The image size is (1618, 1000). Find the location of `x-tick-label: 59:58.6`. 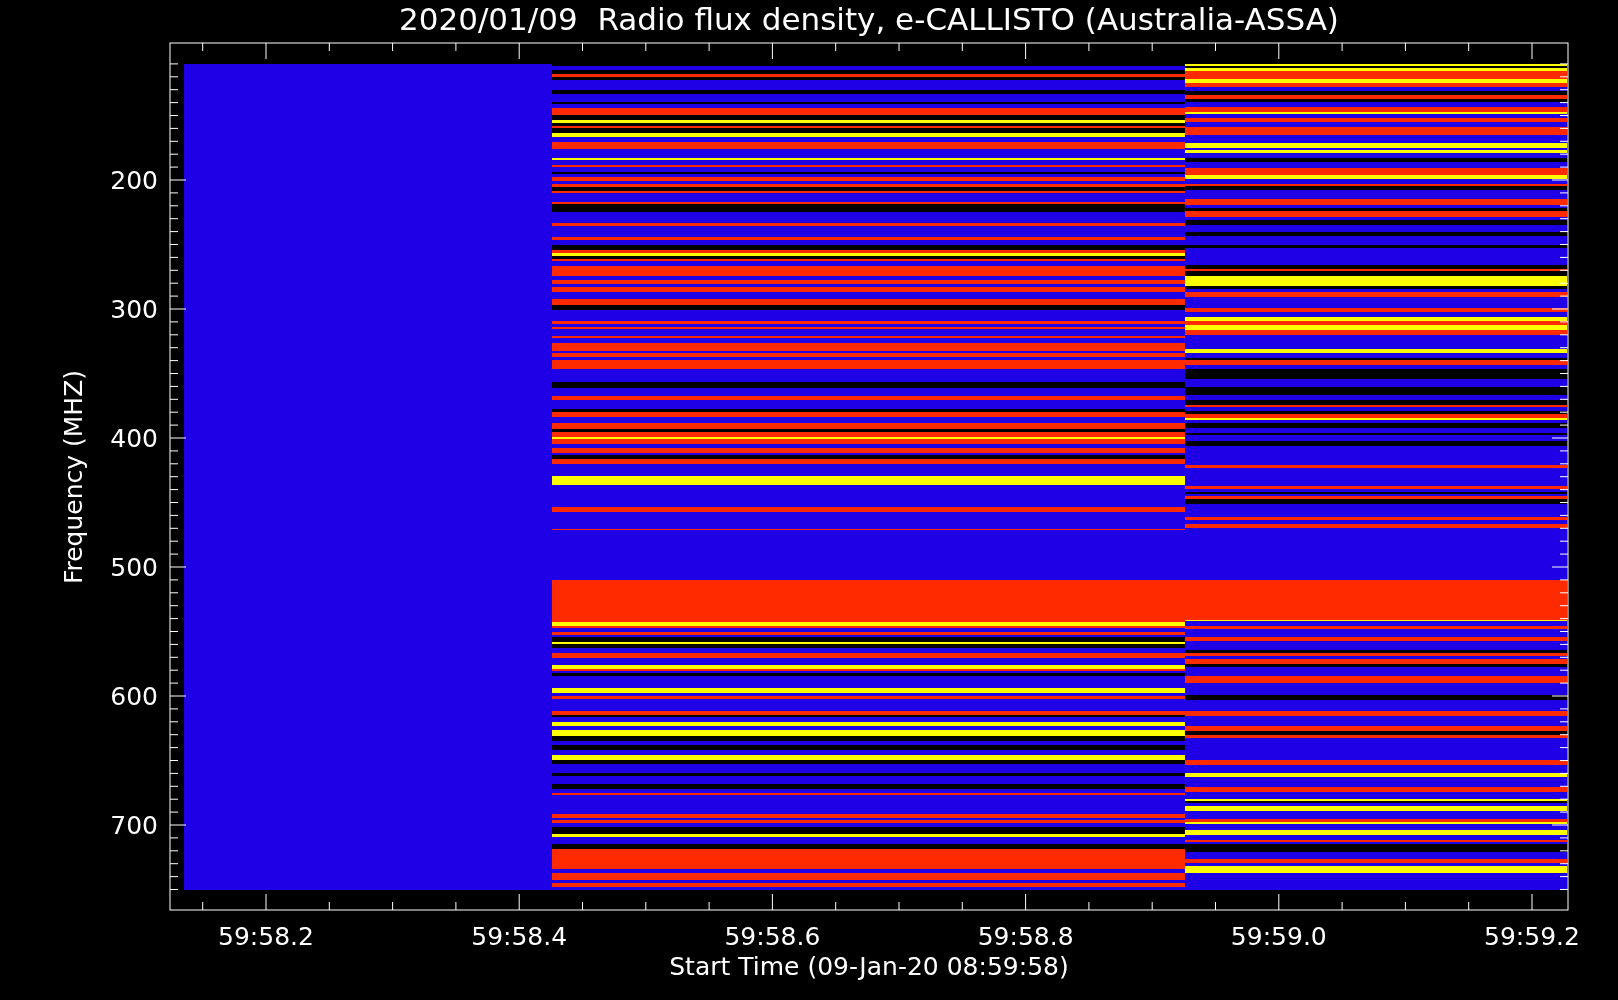

x-tick-label: 59:58.6 is located at coordinates (772, 936).